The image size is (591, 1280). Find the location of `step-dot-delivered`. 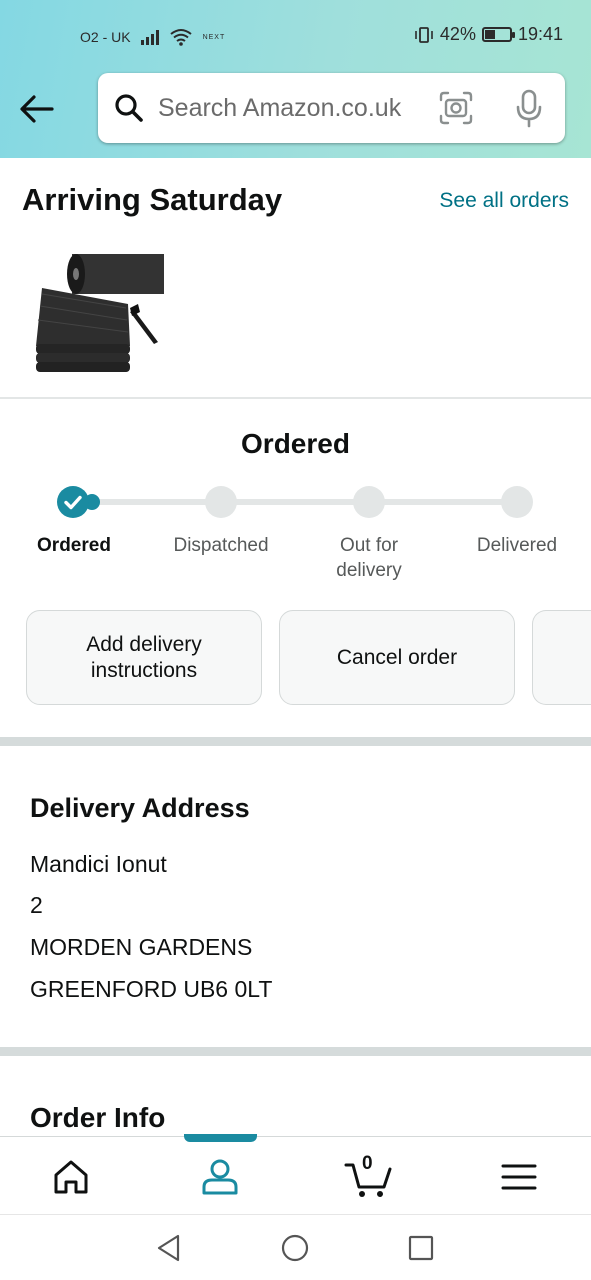

step-dot-delivered is located at coordinates (517, 502).